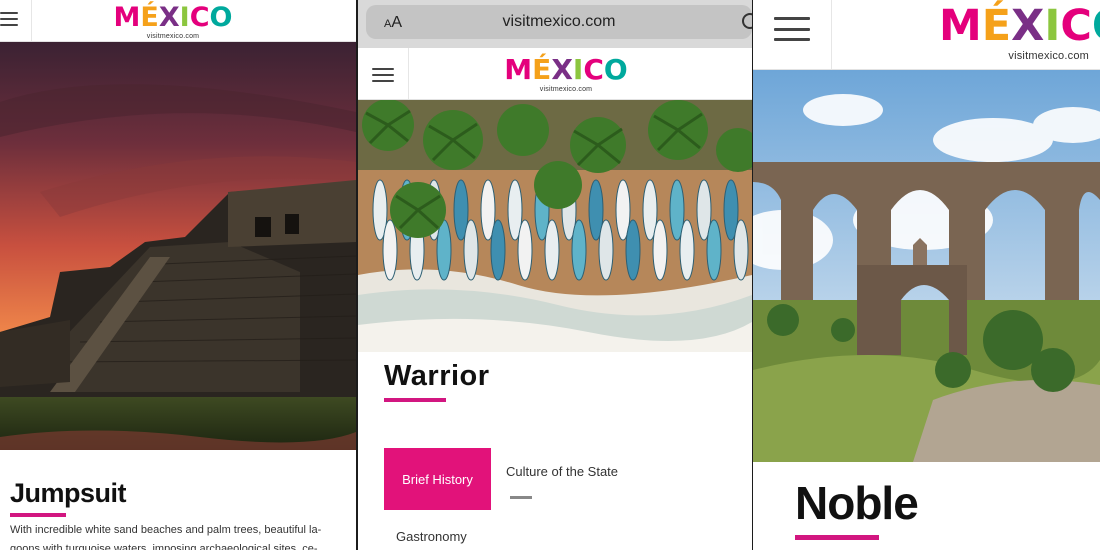 This screenshot has height=550, width=1100. I want to click on tab-gastronomy: Gastronomy, so click(431, 536).